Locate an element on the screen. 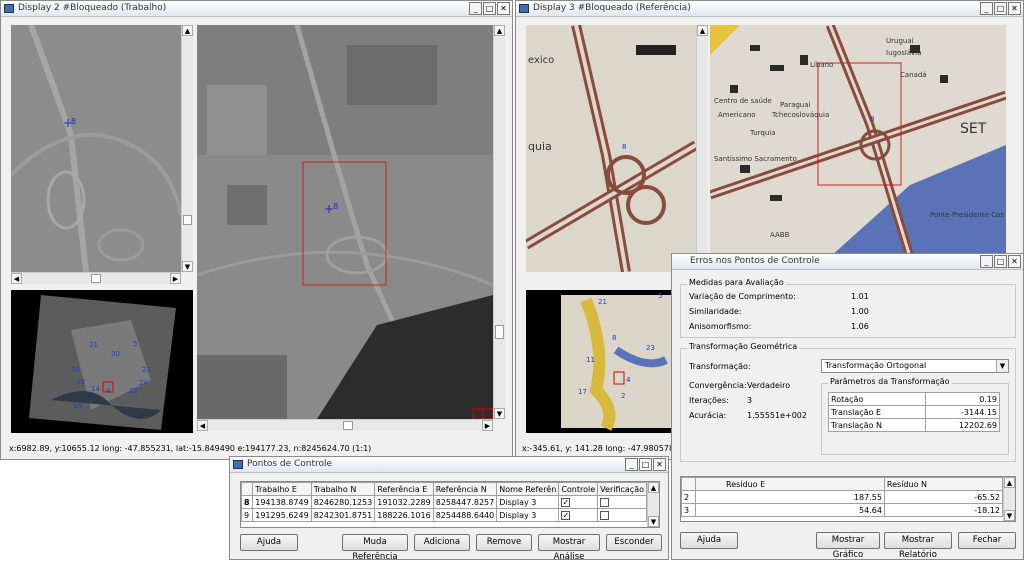  add-point-button: Adiciona is located at coordinates (442, 542).